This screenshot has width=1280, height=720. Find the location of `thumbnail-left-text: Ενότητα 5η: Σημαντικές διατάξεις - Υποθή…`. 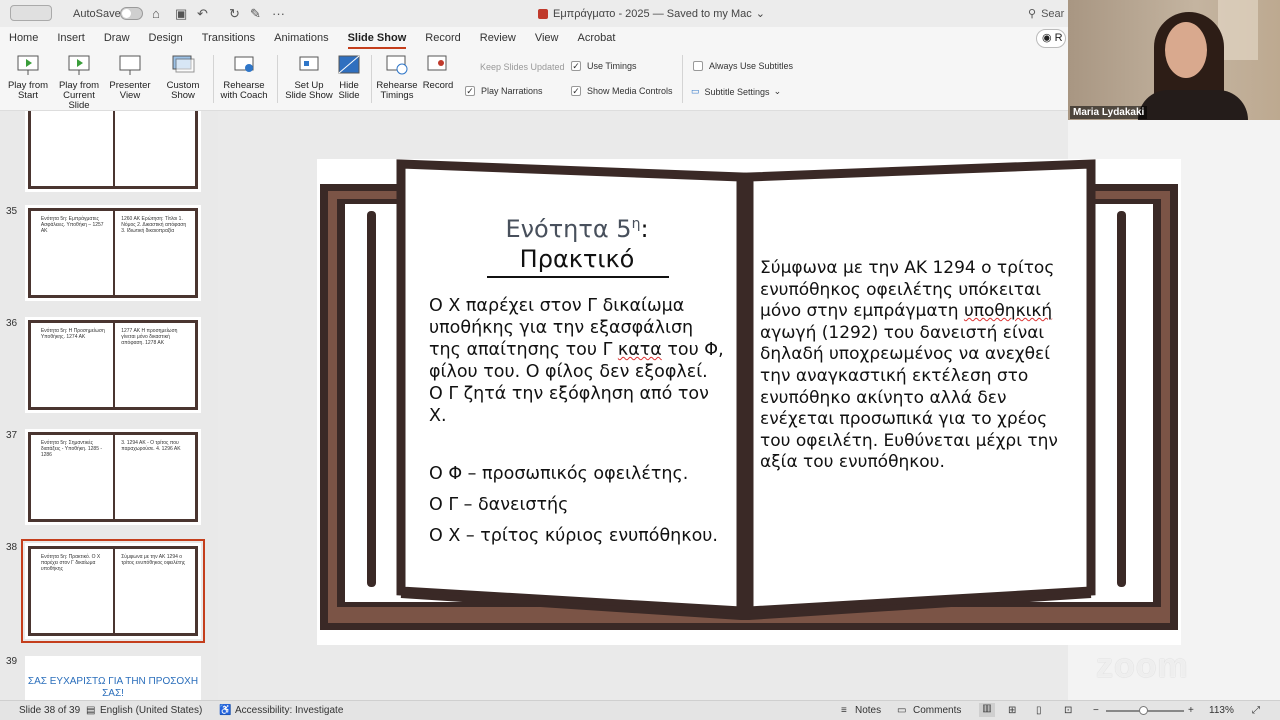

thumbnail-left-text: Ενότητα 5η: Σημαντικές διατάξεις - Υποθή… is located at coordinates (71, 449).